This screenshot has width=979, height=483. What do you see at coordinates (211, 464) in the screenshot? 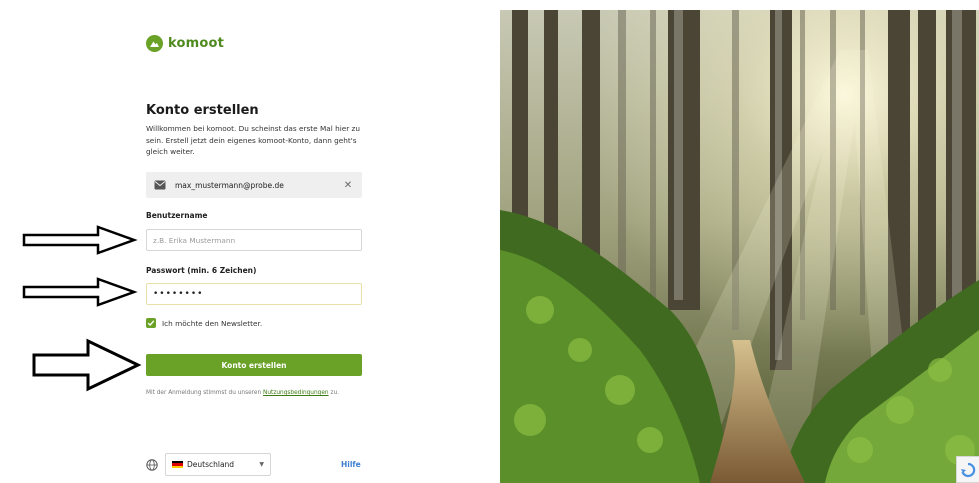
I see `language-value: Deutschland` at bounding box center [211, 464].